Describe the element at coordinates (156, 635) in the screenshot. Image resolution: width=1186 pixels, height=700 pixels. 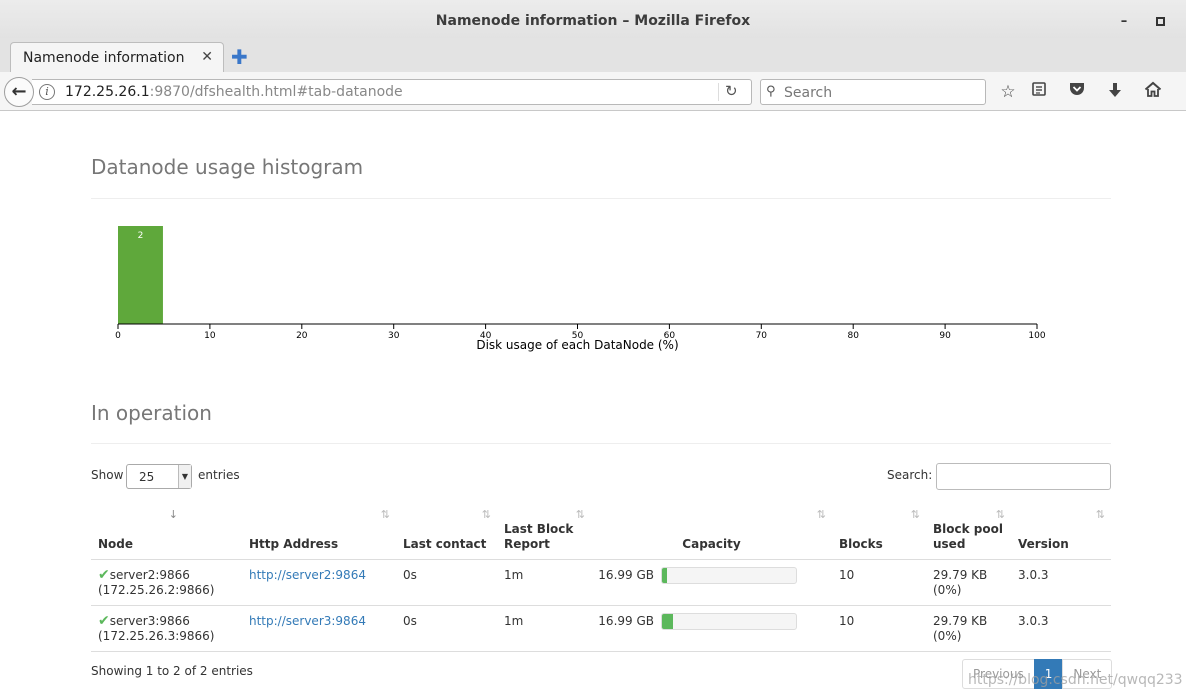
I see `node-ip: (172.25.26.3:9866)` at that location.